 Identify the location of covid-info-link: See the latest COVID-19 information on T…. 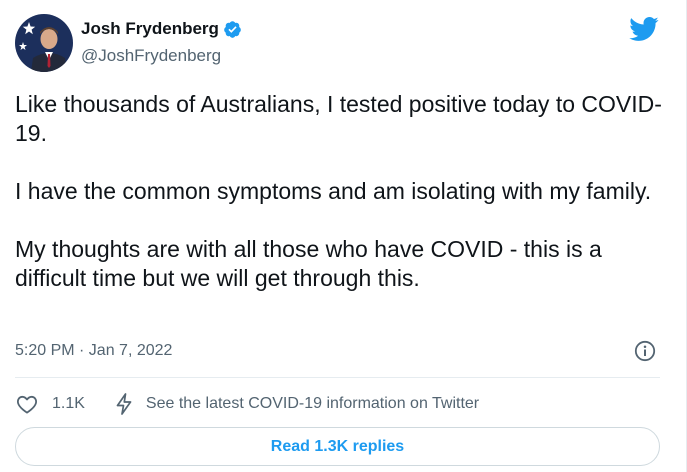
(312, 404).